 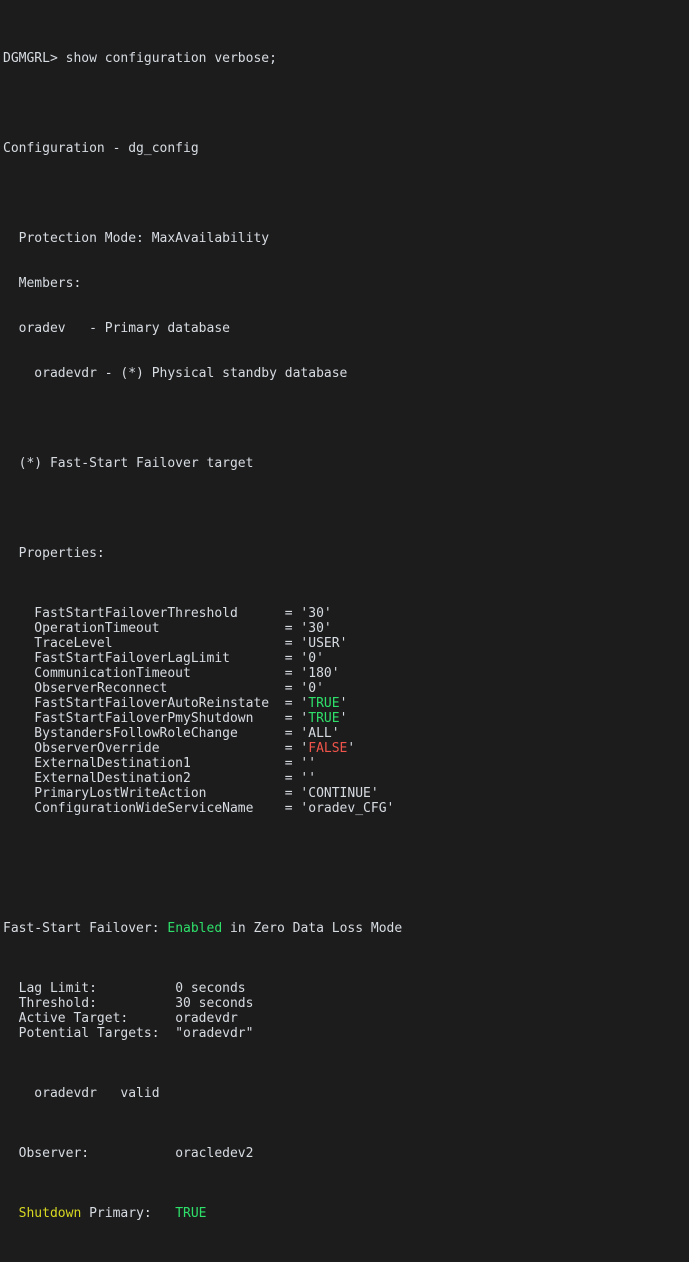 I want to click on fsfo-row-label: Lag Limit:, so click(x=89, y=988).